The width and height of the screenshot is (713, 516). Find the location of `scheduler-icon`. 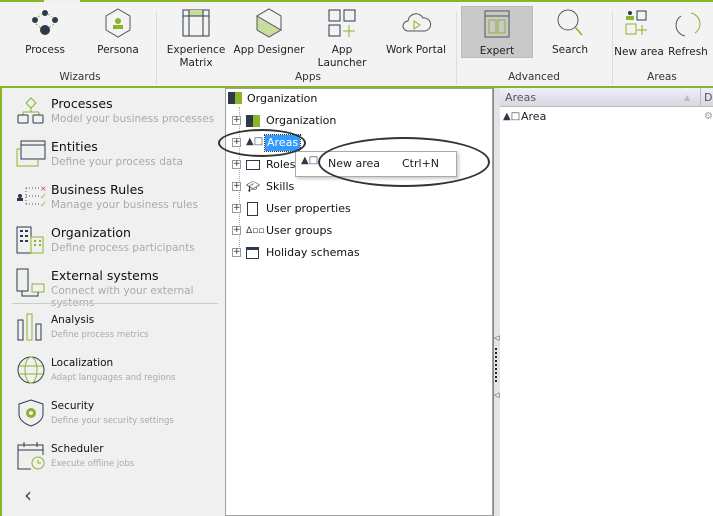

scheduler-icon is located at coordinates (31, 456).